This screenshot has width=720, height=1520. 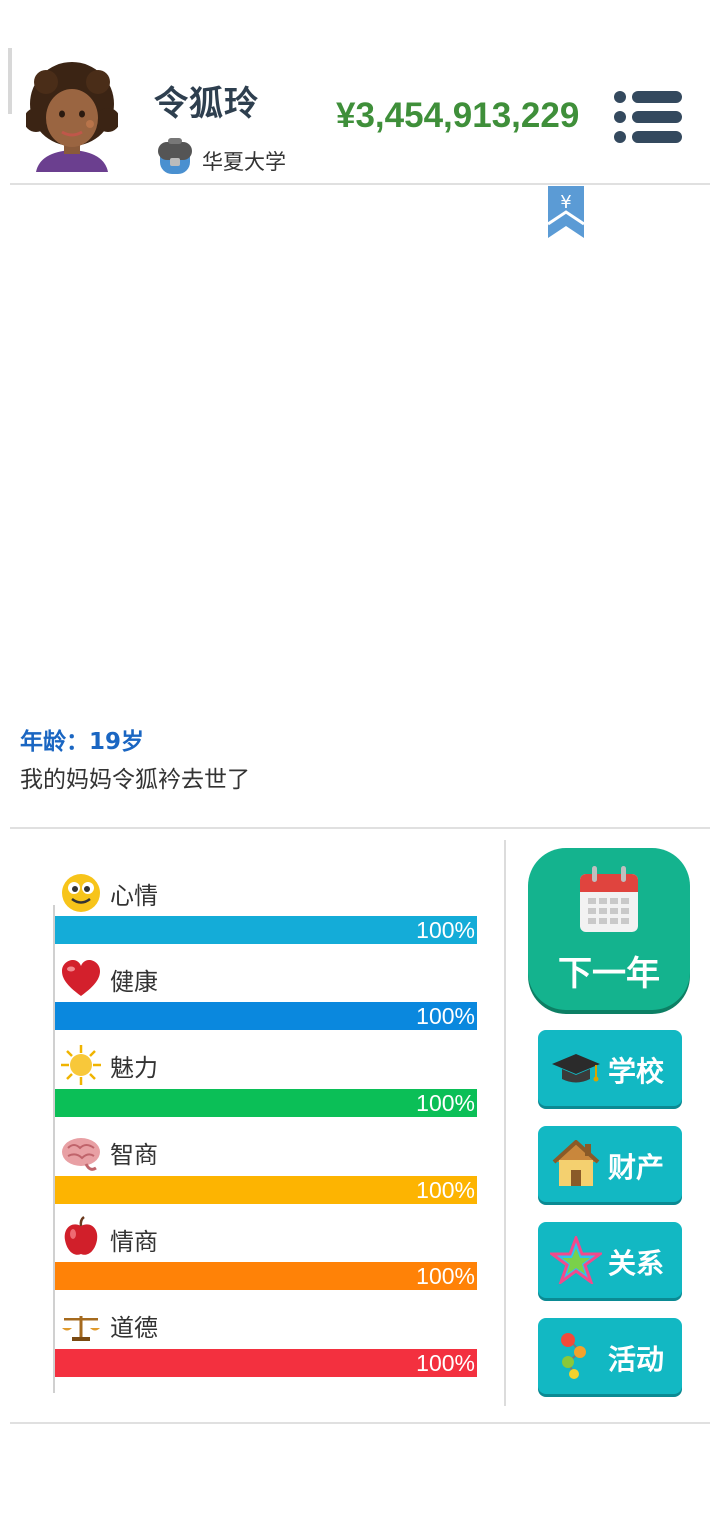 I want to click on stat-bar-morality: 100%, so click(x=266, y=1363).